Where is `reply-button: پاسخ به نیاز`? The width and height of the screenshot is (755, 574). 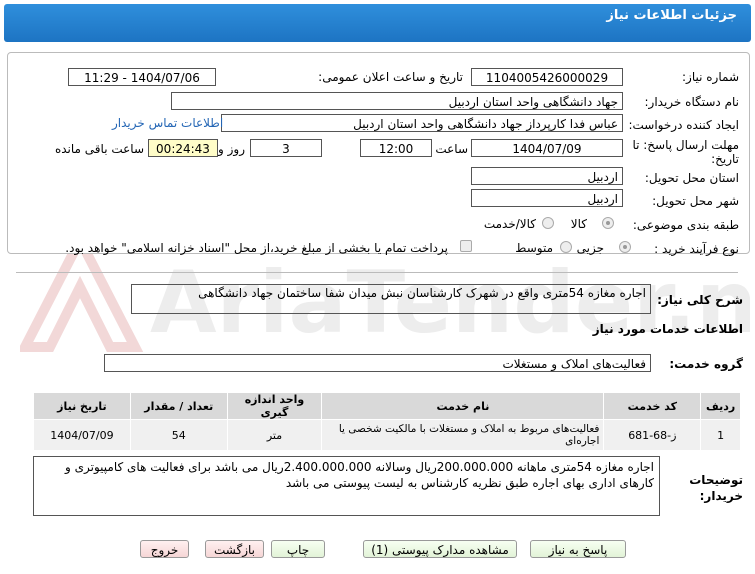
reply-button: پاسخ به نیاز is located at coordinates (578, 549).